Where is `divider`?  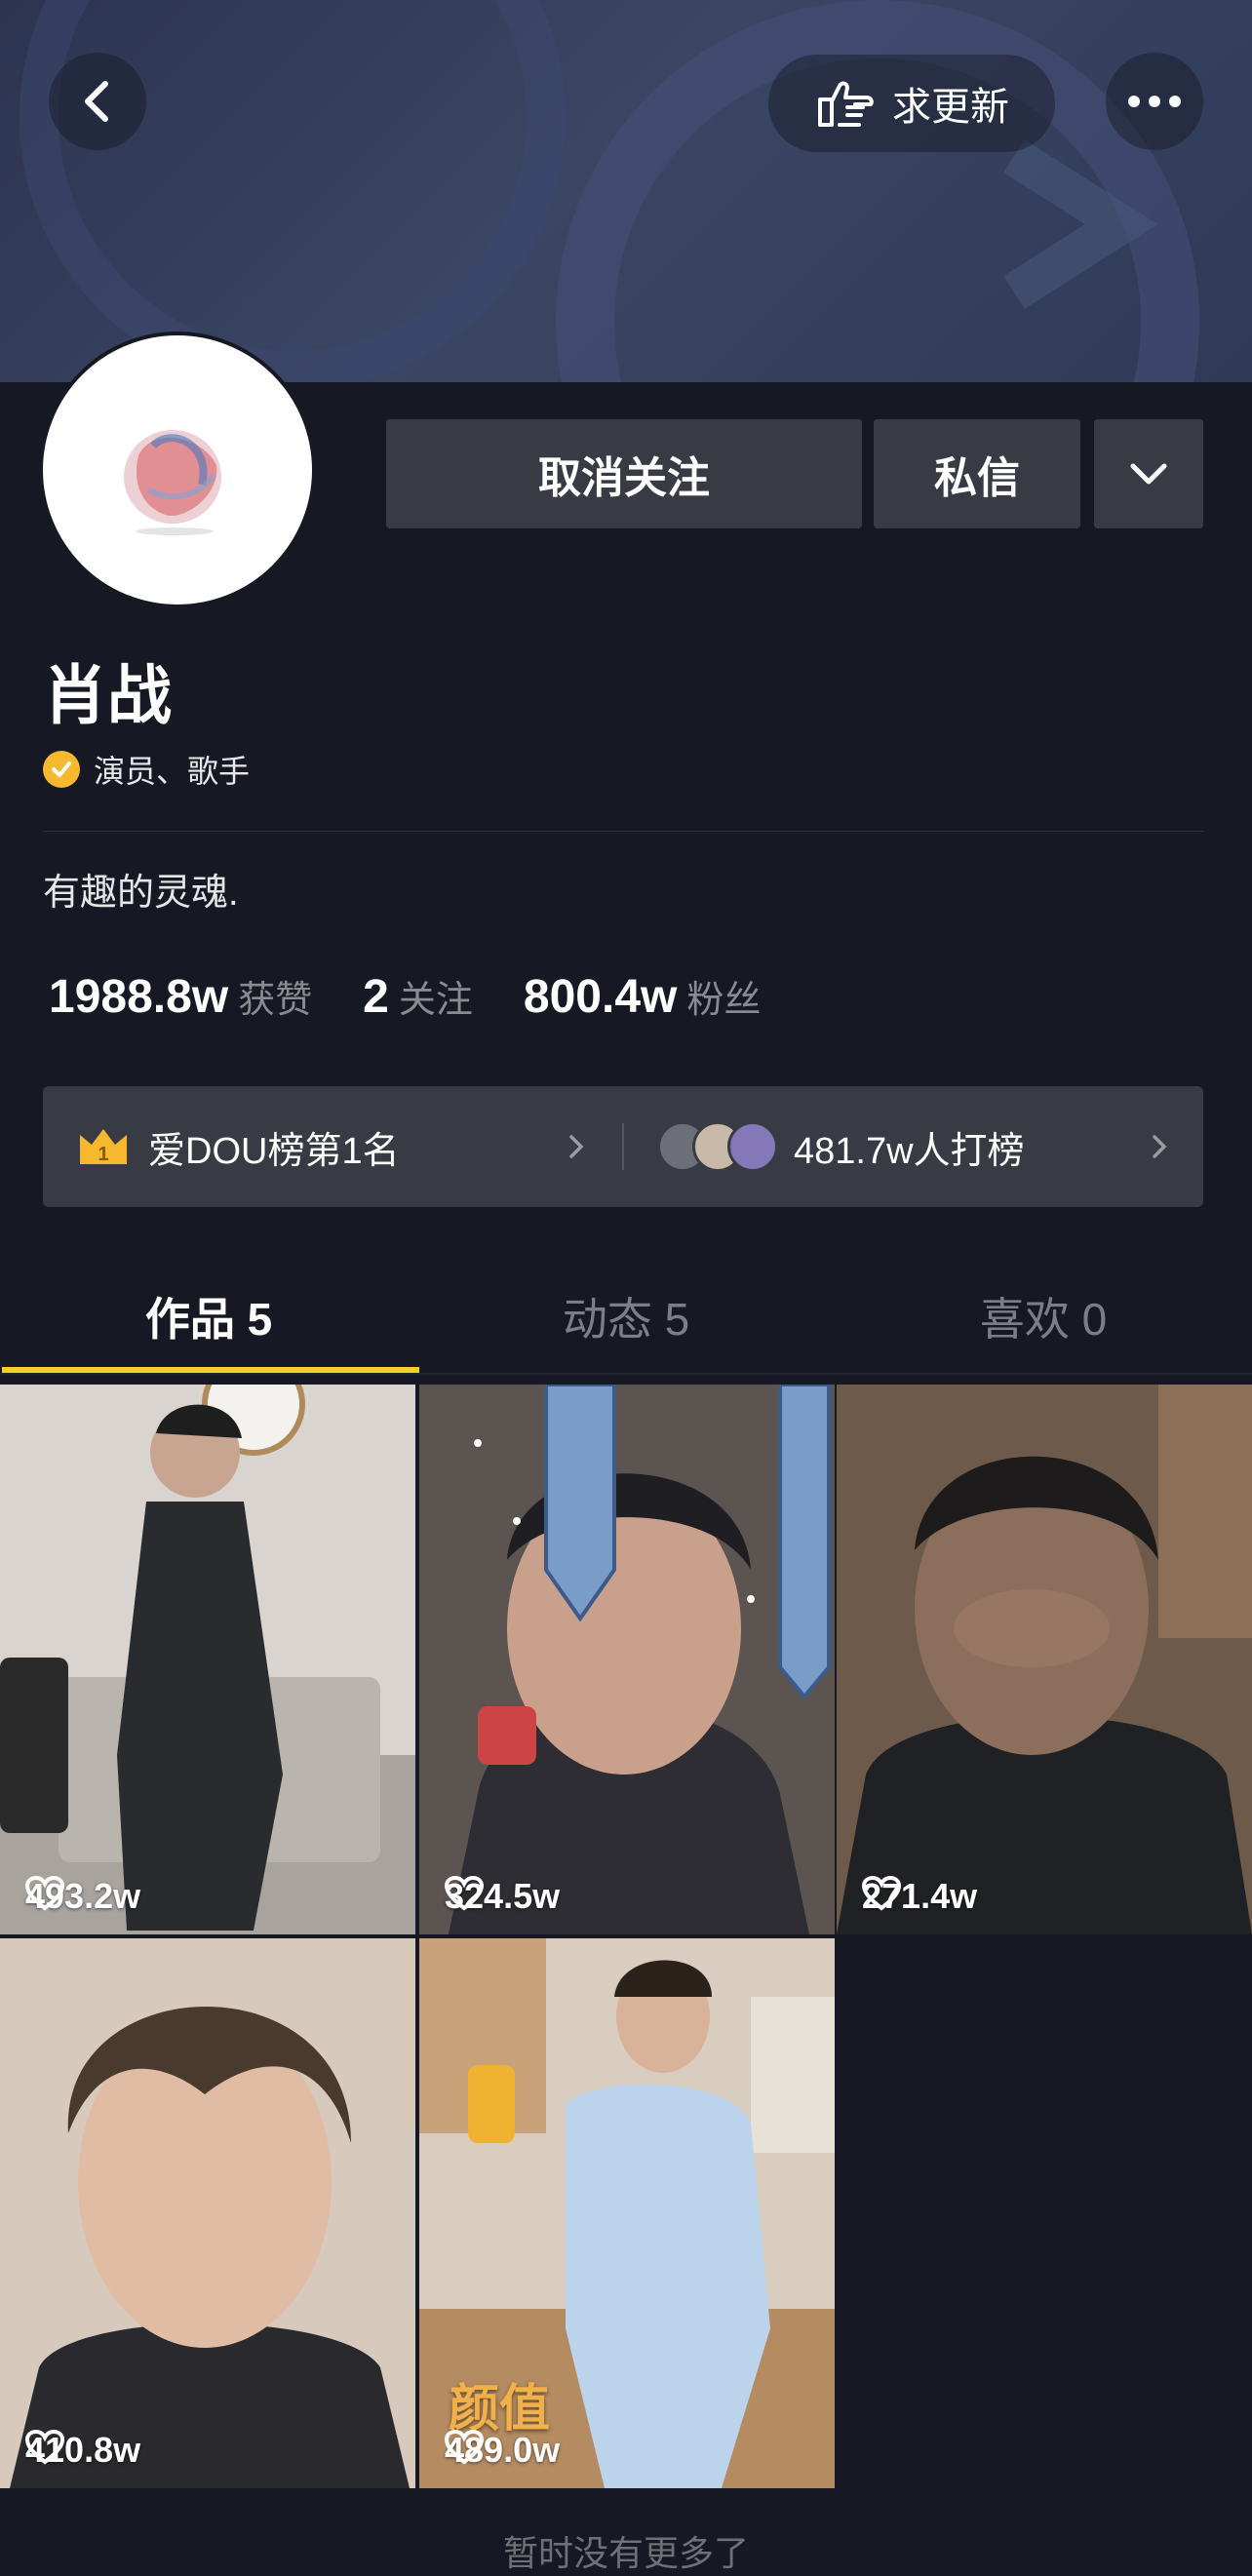 divider is located at coordinates (623, 831).